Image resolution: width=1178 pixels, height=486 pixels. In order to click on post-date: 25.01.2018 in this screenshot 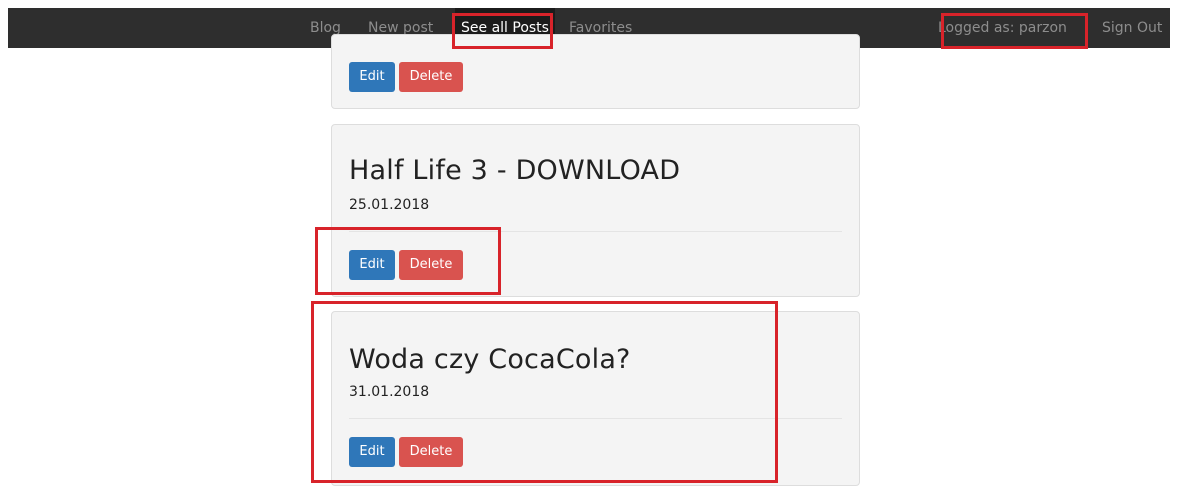, I will do `click(389, 205)`.